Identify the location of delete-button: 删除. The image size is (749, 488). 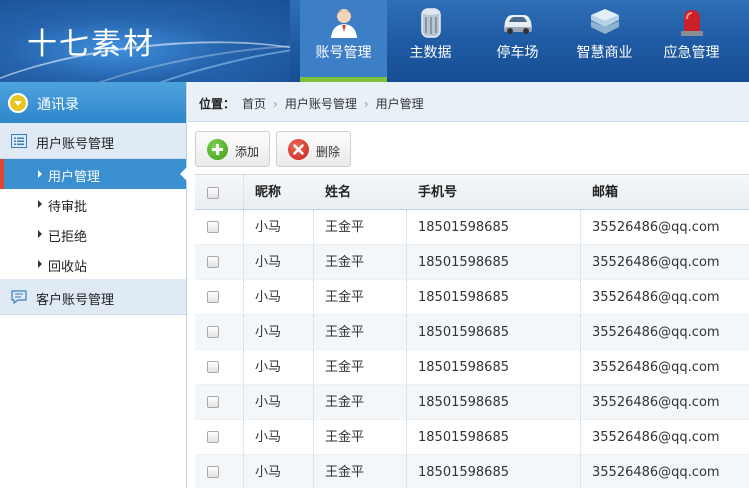
(313, 149).